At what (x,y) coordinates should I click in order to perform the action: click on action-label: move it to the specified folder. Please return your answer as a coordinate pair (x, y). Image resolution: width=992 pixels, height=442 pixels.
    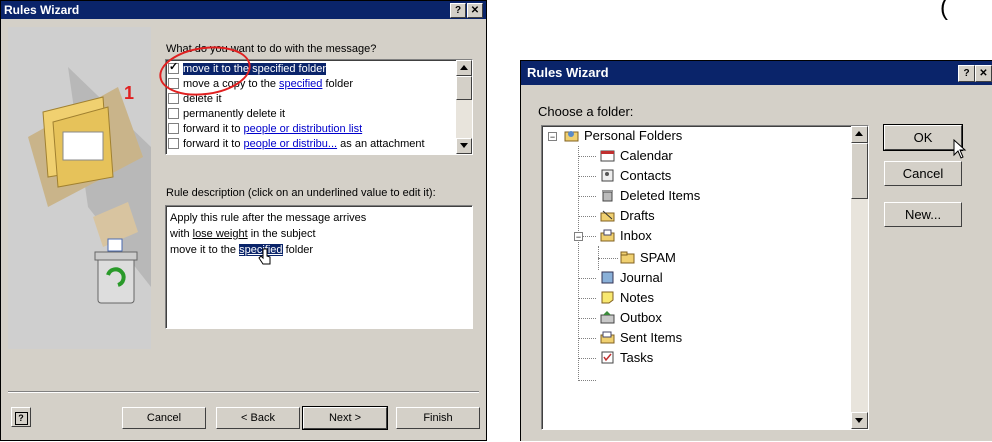
    Looking at the image, I should click on (255, 69).